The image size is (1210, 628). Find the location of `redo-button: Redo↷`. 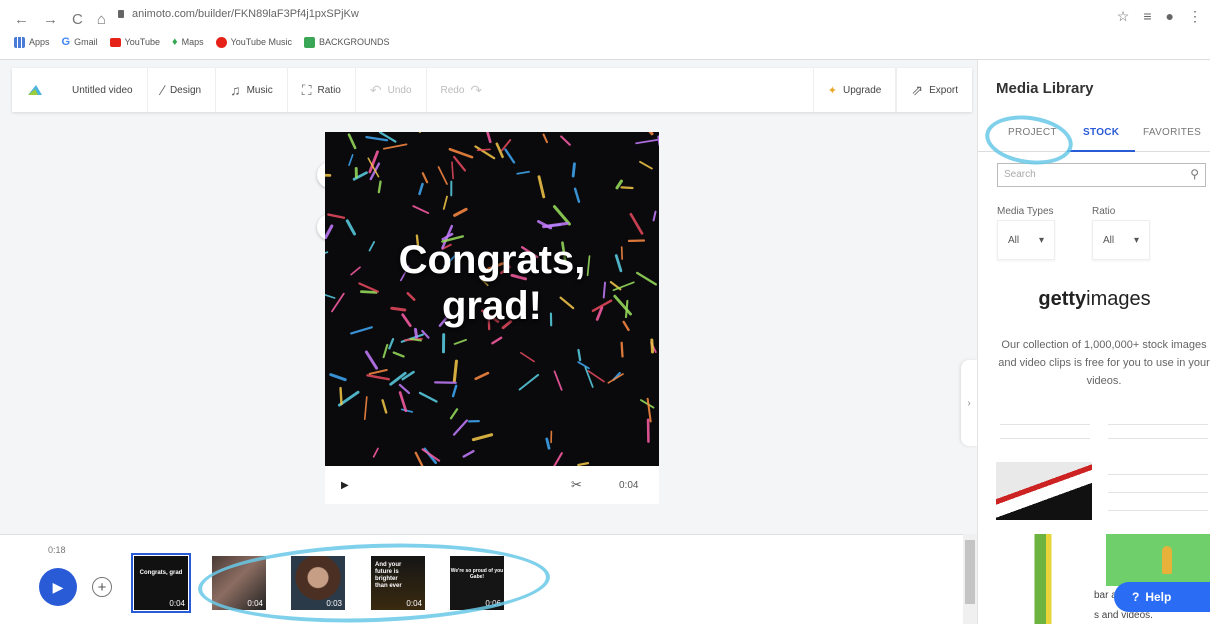

redo-button: Redo↷ is located at coordinates (462, 90).